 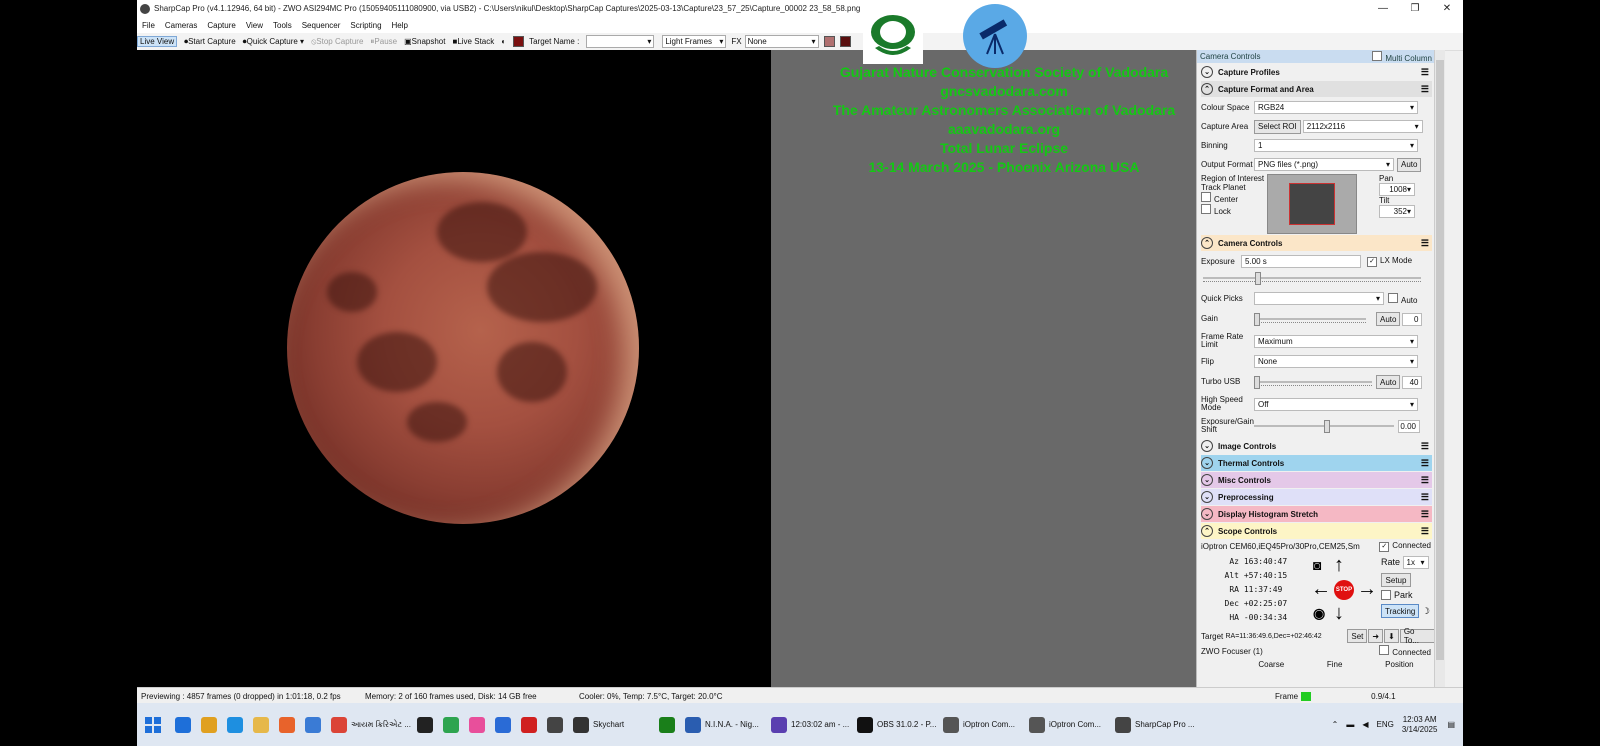 What do you see at coordinates (1388, 382) in the screenshot?
I see `turbo-usb-auto-button: Auto` at bounding box center [1388, 382].